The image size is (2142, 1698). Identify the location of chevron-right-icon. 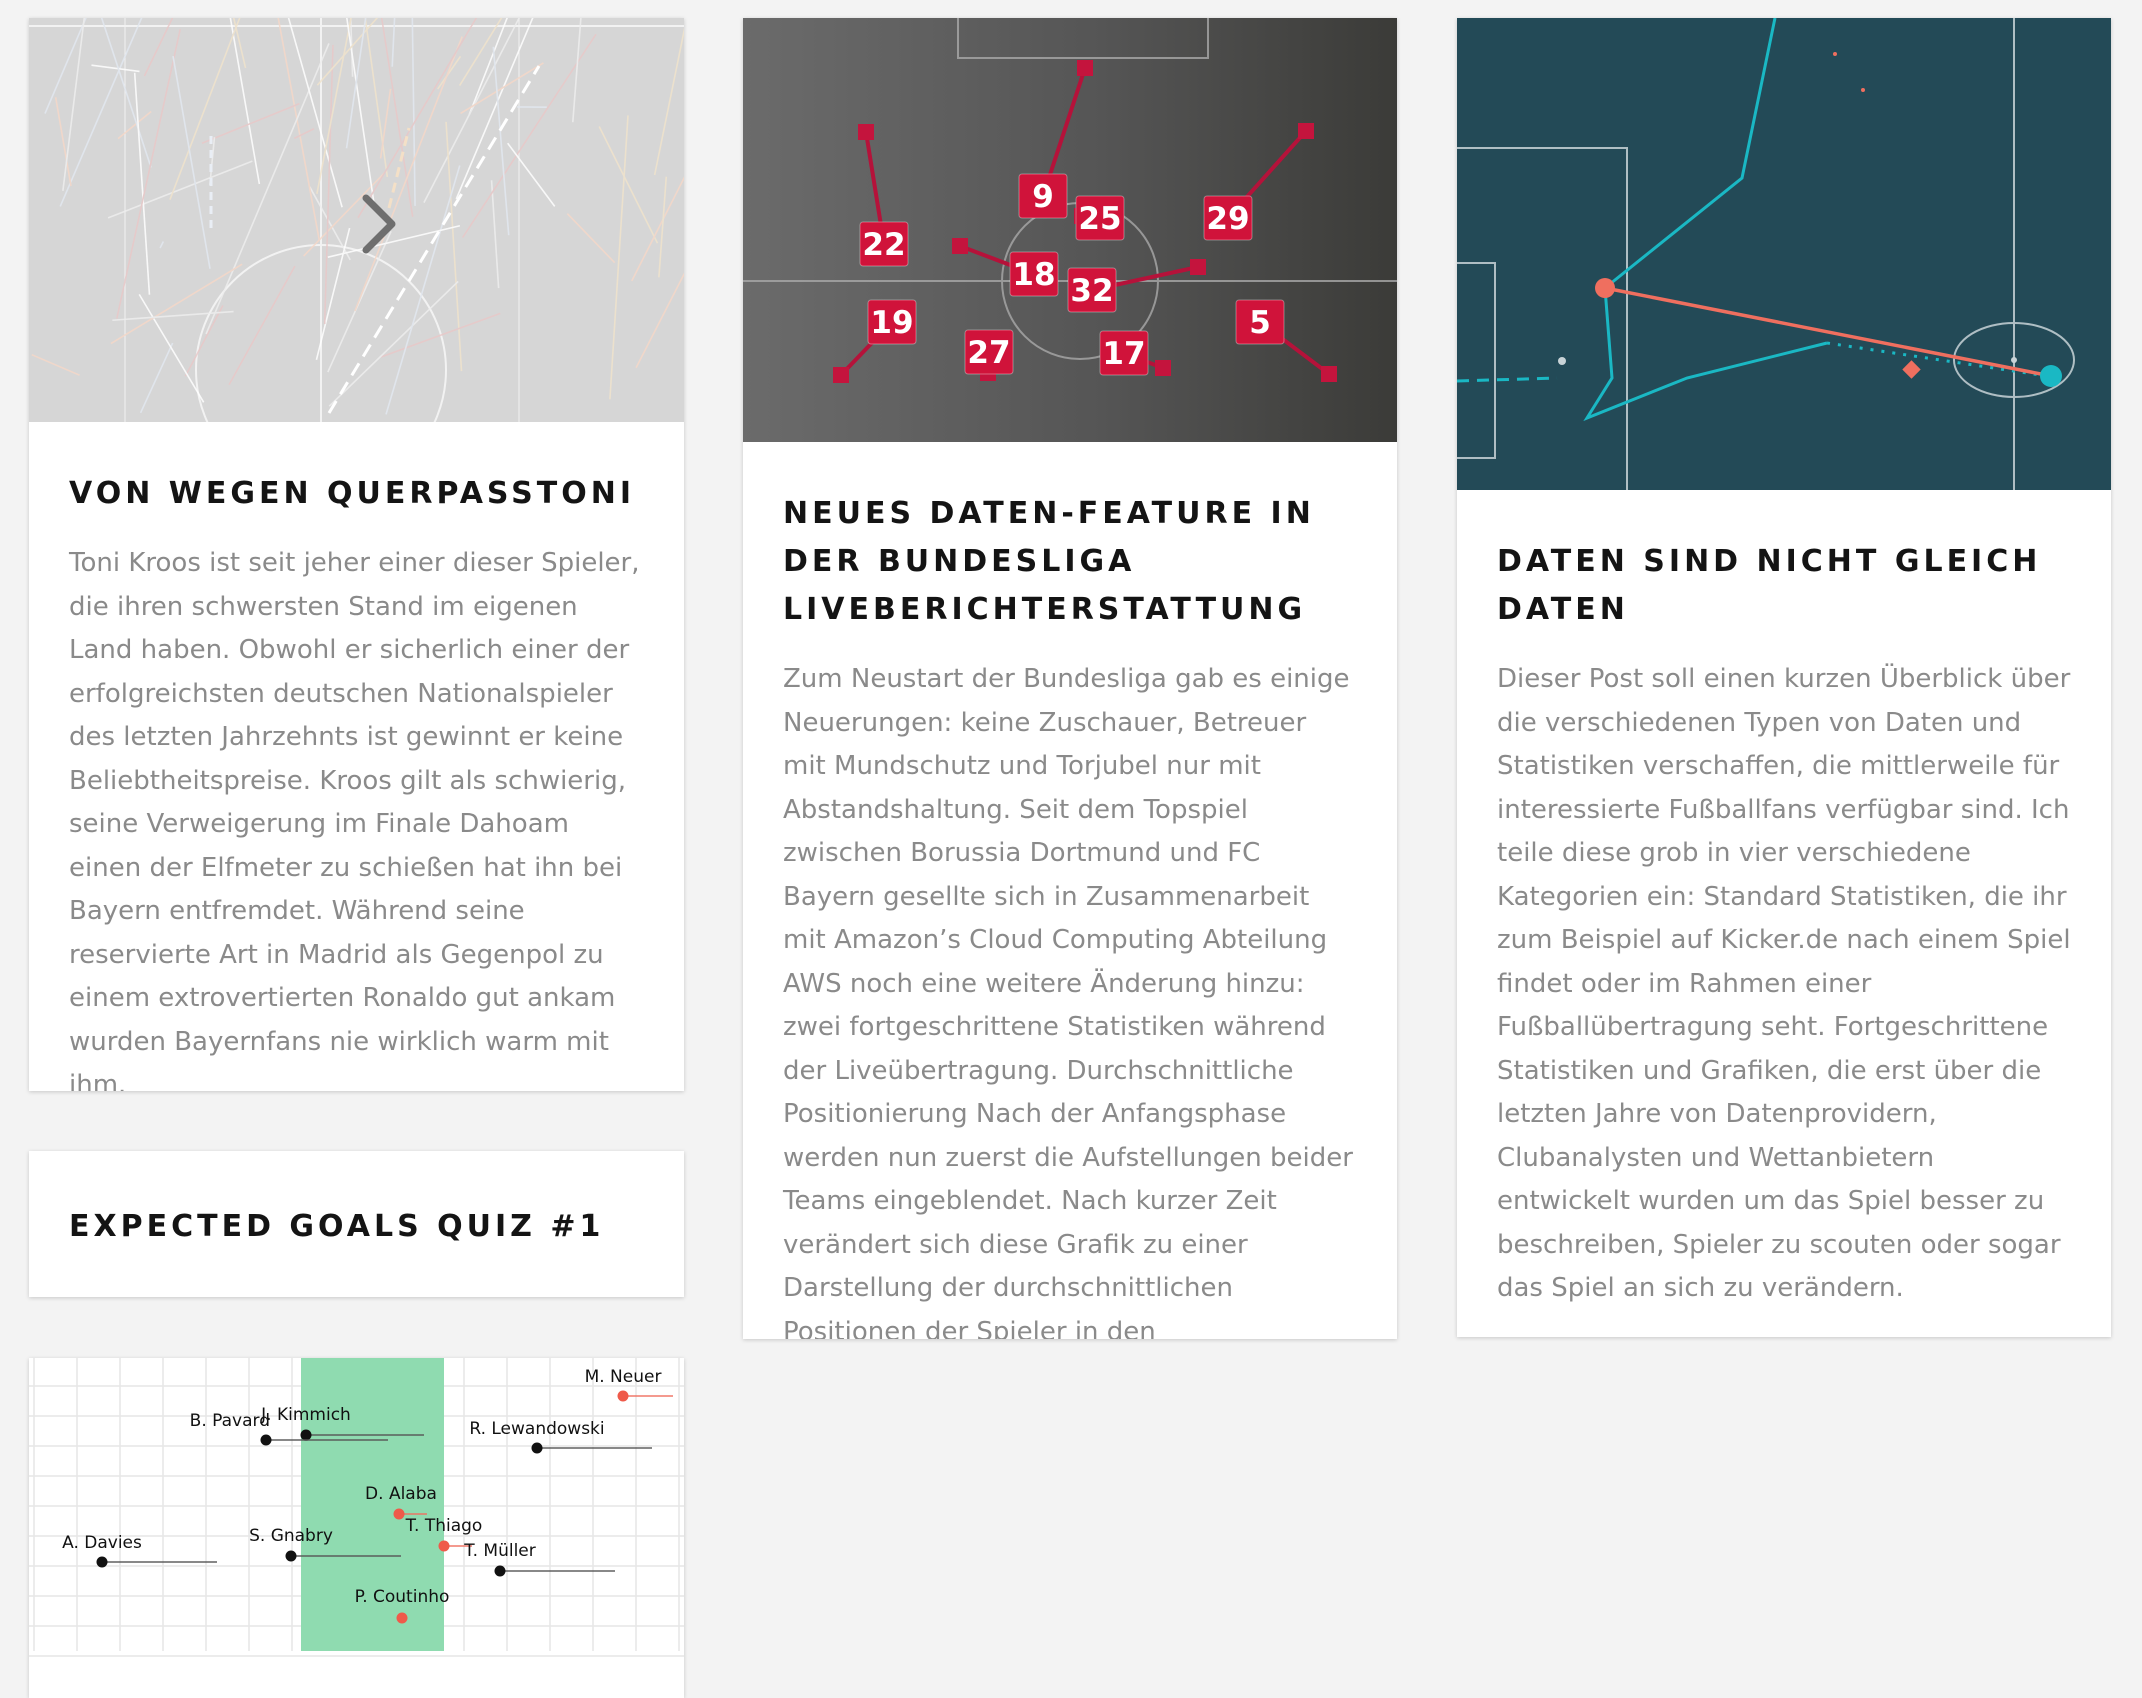
(380, 224).